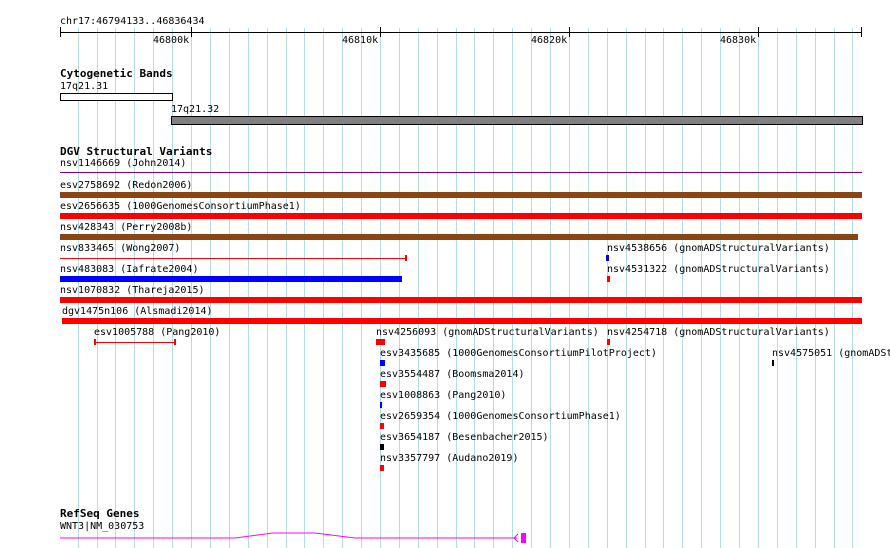  What do you see at coordinates (831, 353) in the screenshot?
I see `variant-label: nsv4575051 (gnomADSt` at bounding box center [831, 353].